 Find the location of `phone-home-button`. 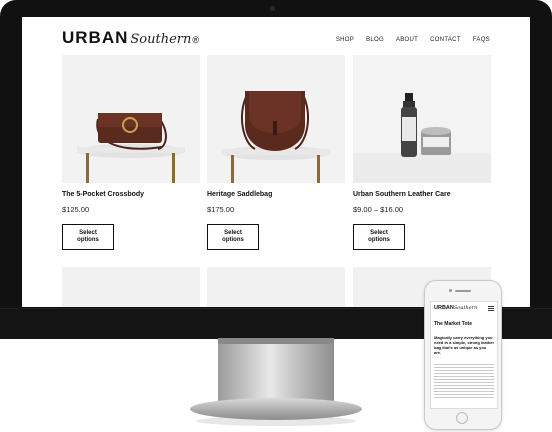

phone-home-button is located at coordinates (462, 418).